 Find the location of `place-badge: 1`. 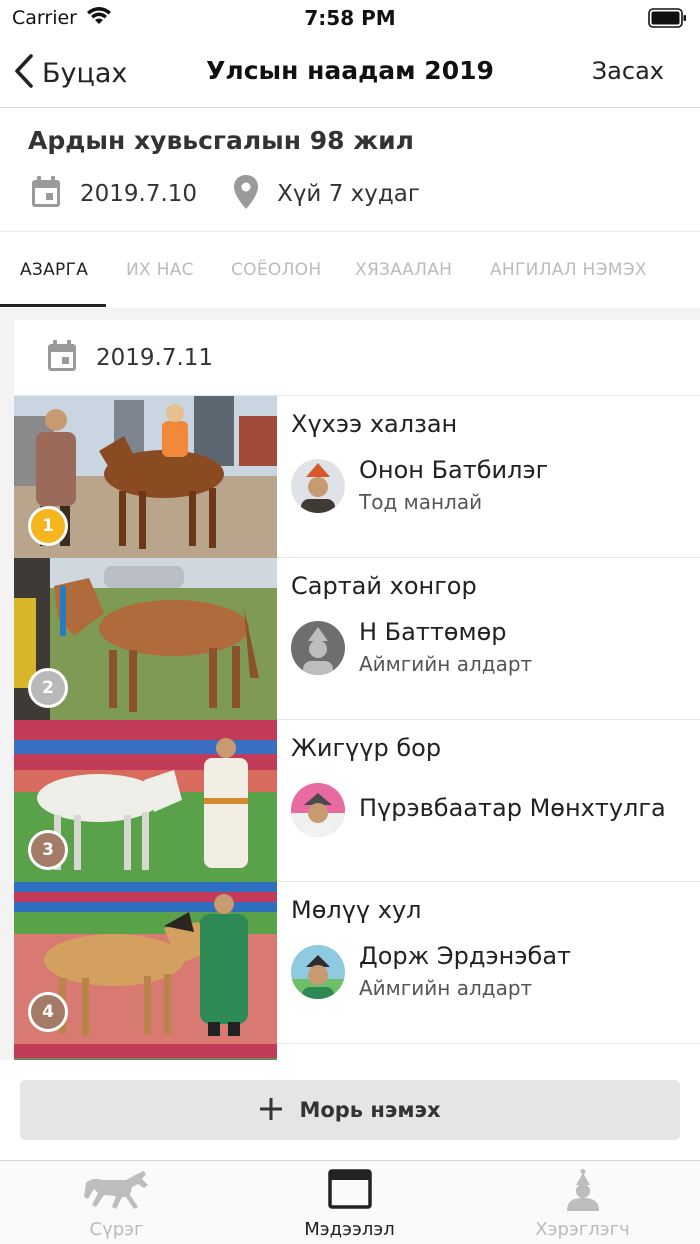

place-badge: 1 is located at coordinates (48, 526).